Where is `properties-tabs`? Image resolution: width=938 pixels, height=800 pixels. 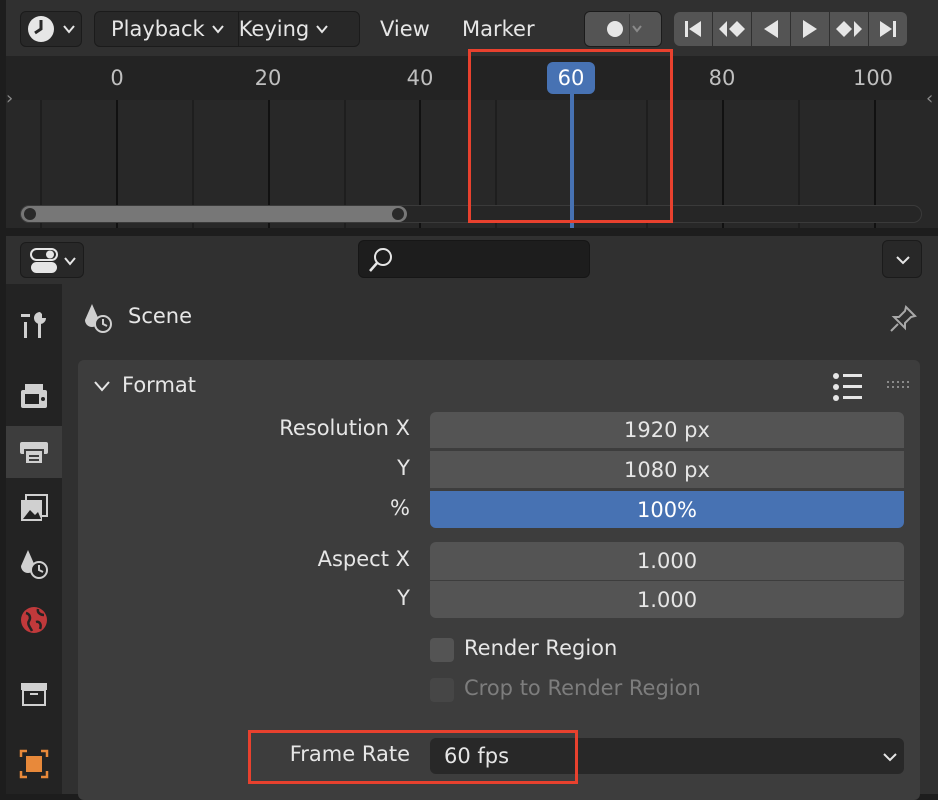 properties-tabs is located at coordinates (34, 539).